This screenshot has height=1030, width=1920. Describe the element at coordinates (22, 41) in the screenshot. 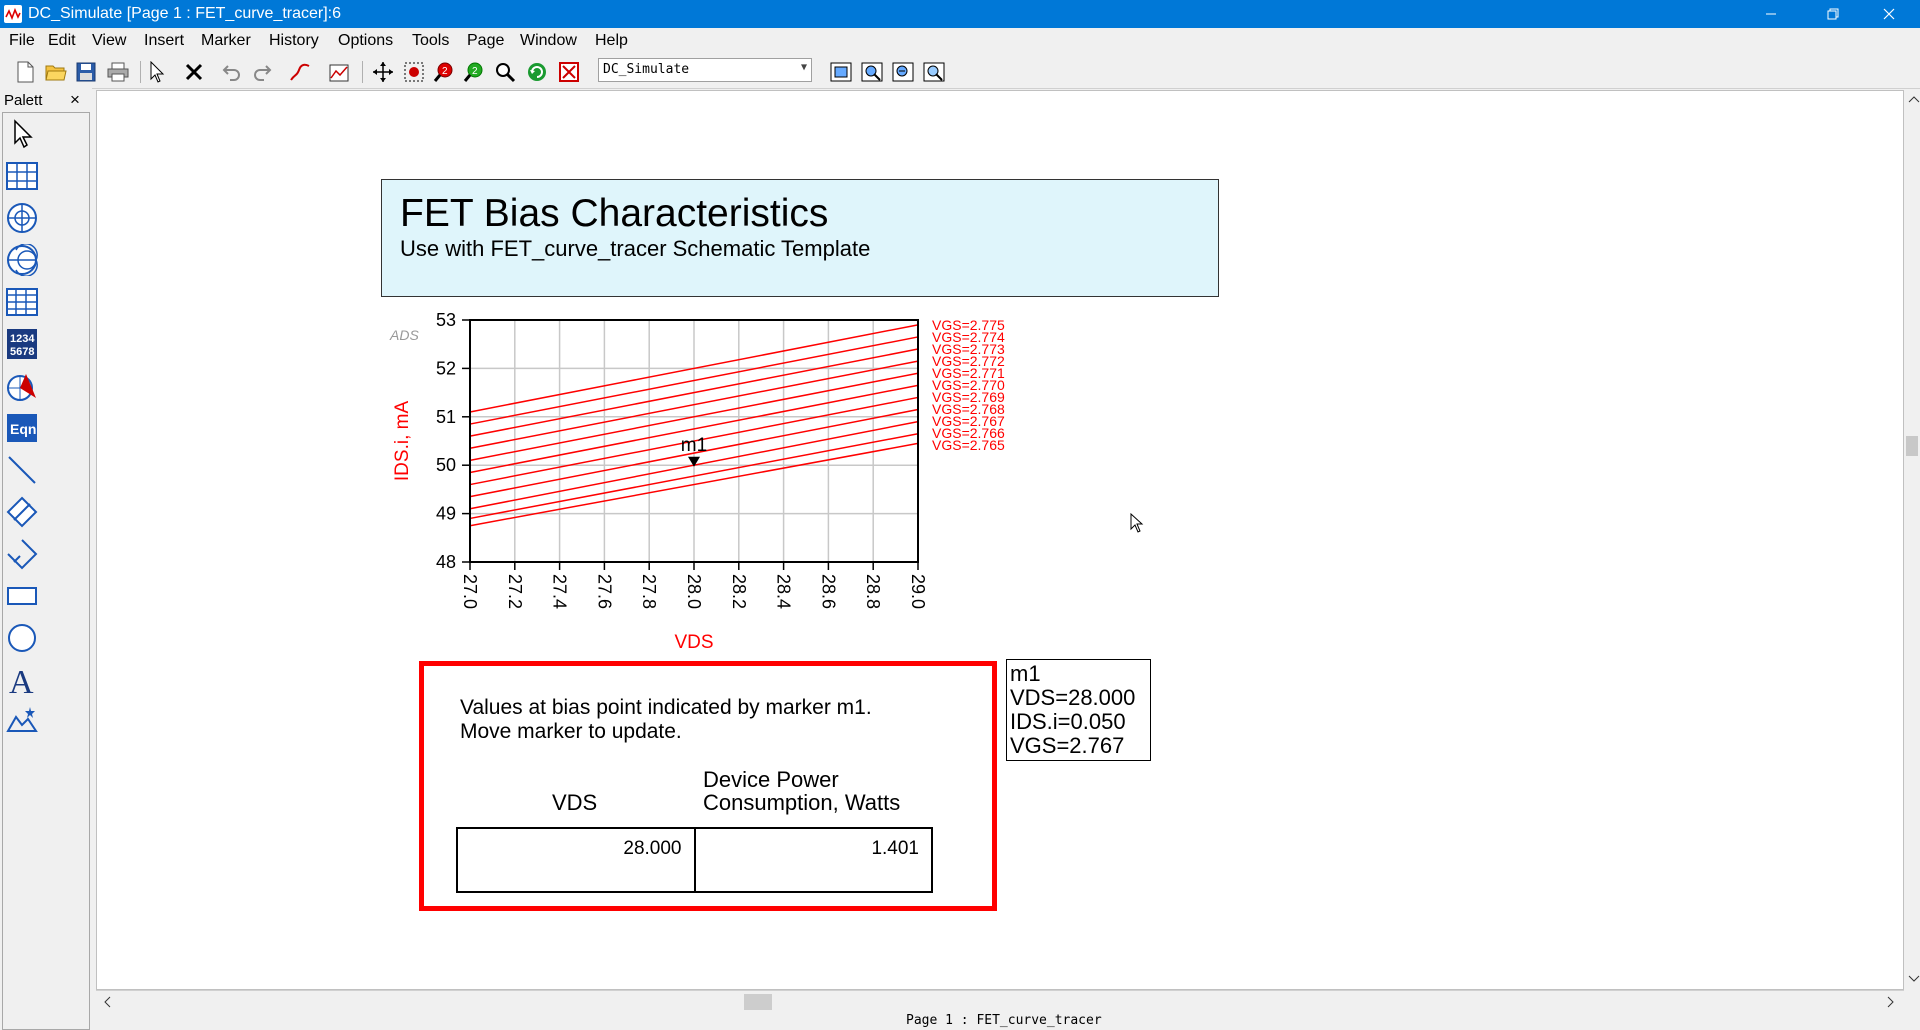

I see `menu-file: File` at that location.